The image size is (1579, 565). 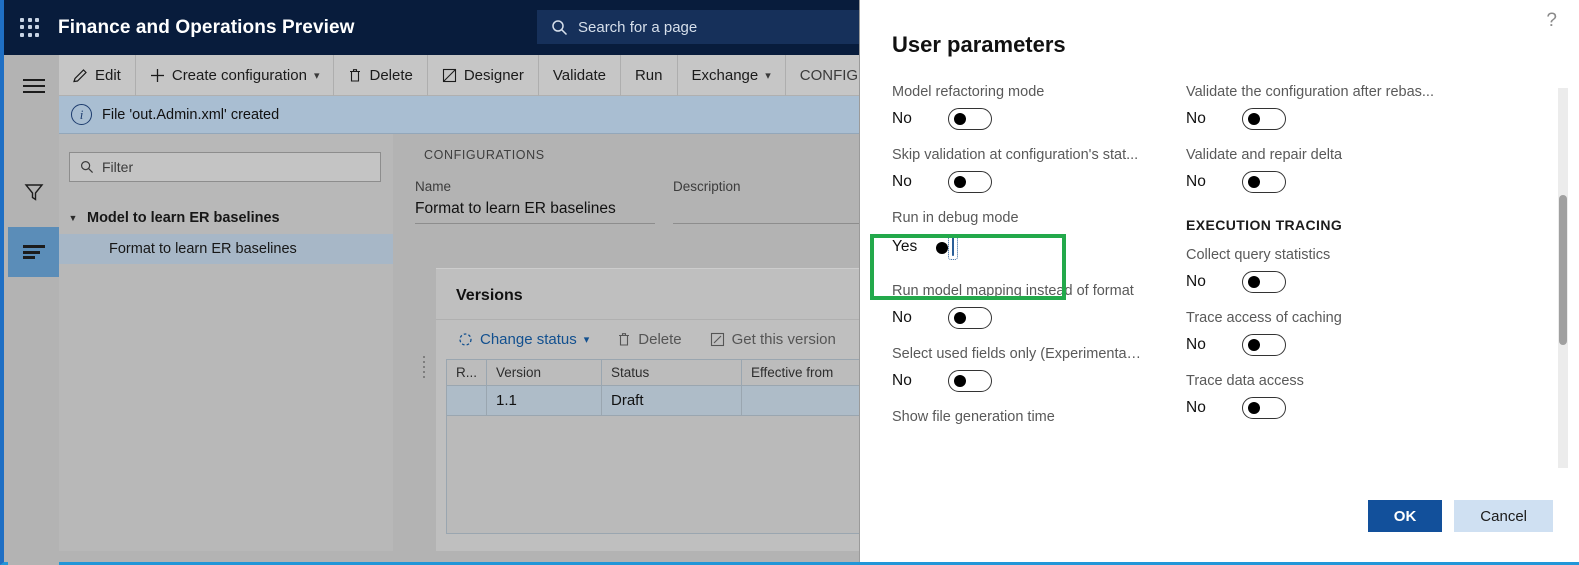 I want to click on toggle-trace-data-access, so click(x=1264, y=408).